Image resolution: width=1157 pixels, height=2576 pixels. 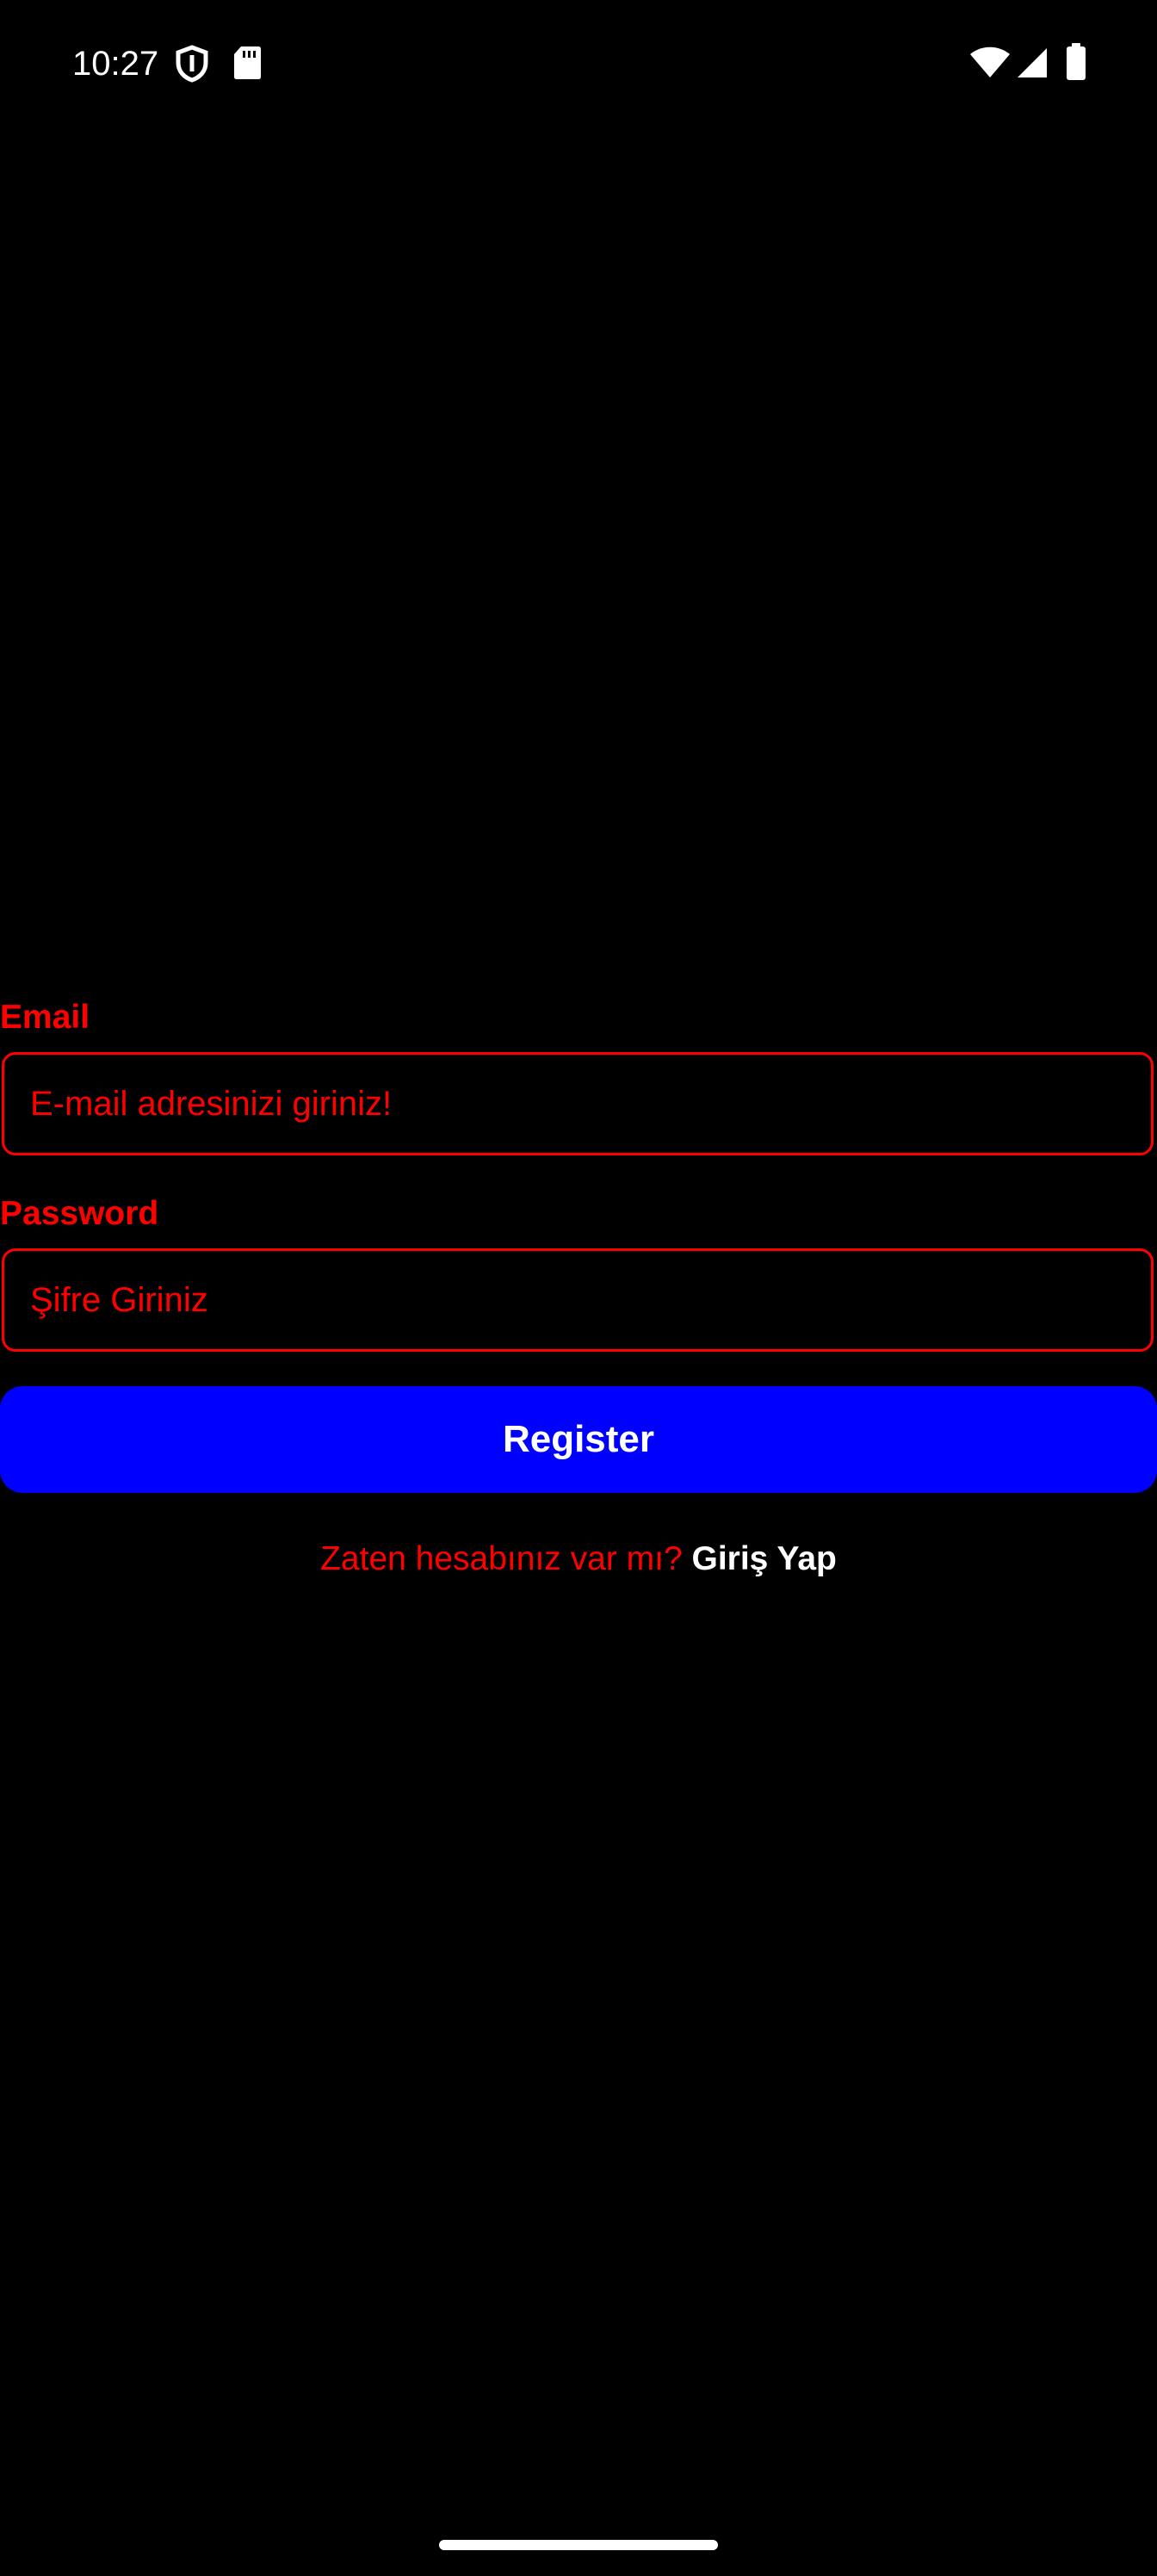 What do you see at coordinates (990, 65) in the screenshot?
I see `wifi-icon` at bounding box center [990, 65].